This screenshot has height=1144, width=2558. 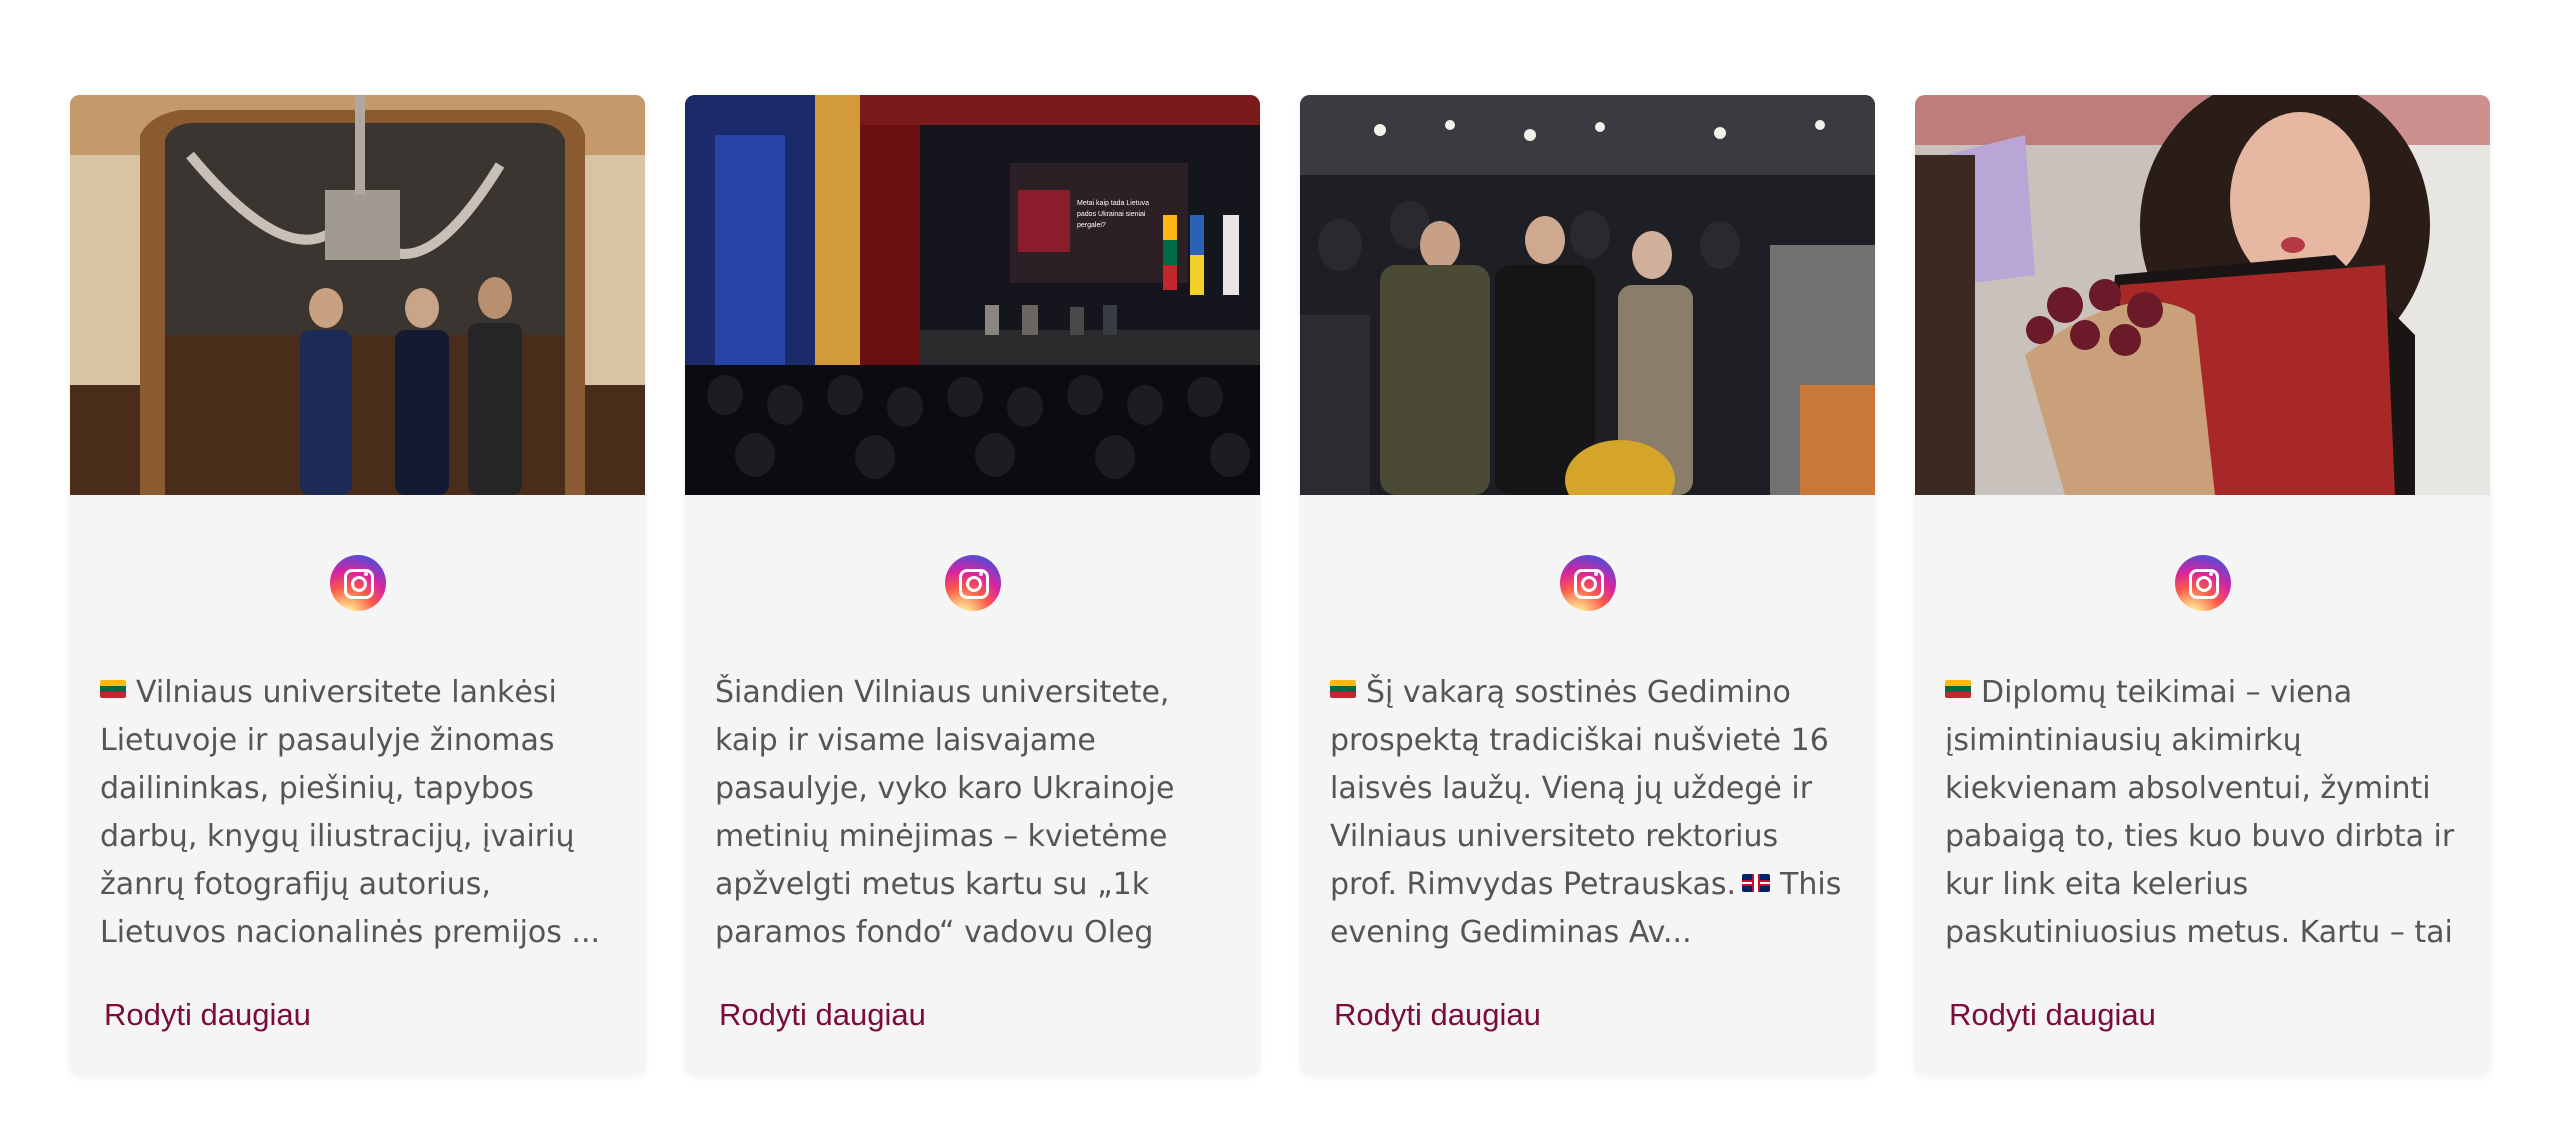 I want to click on svg-text: pergalei?, so click(x=1091, y=225).